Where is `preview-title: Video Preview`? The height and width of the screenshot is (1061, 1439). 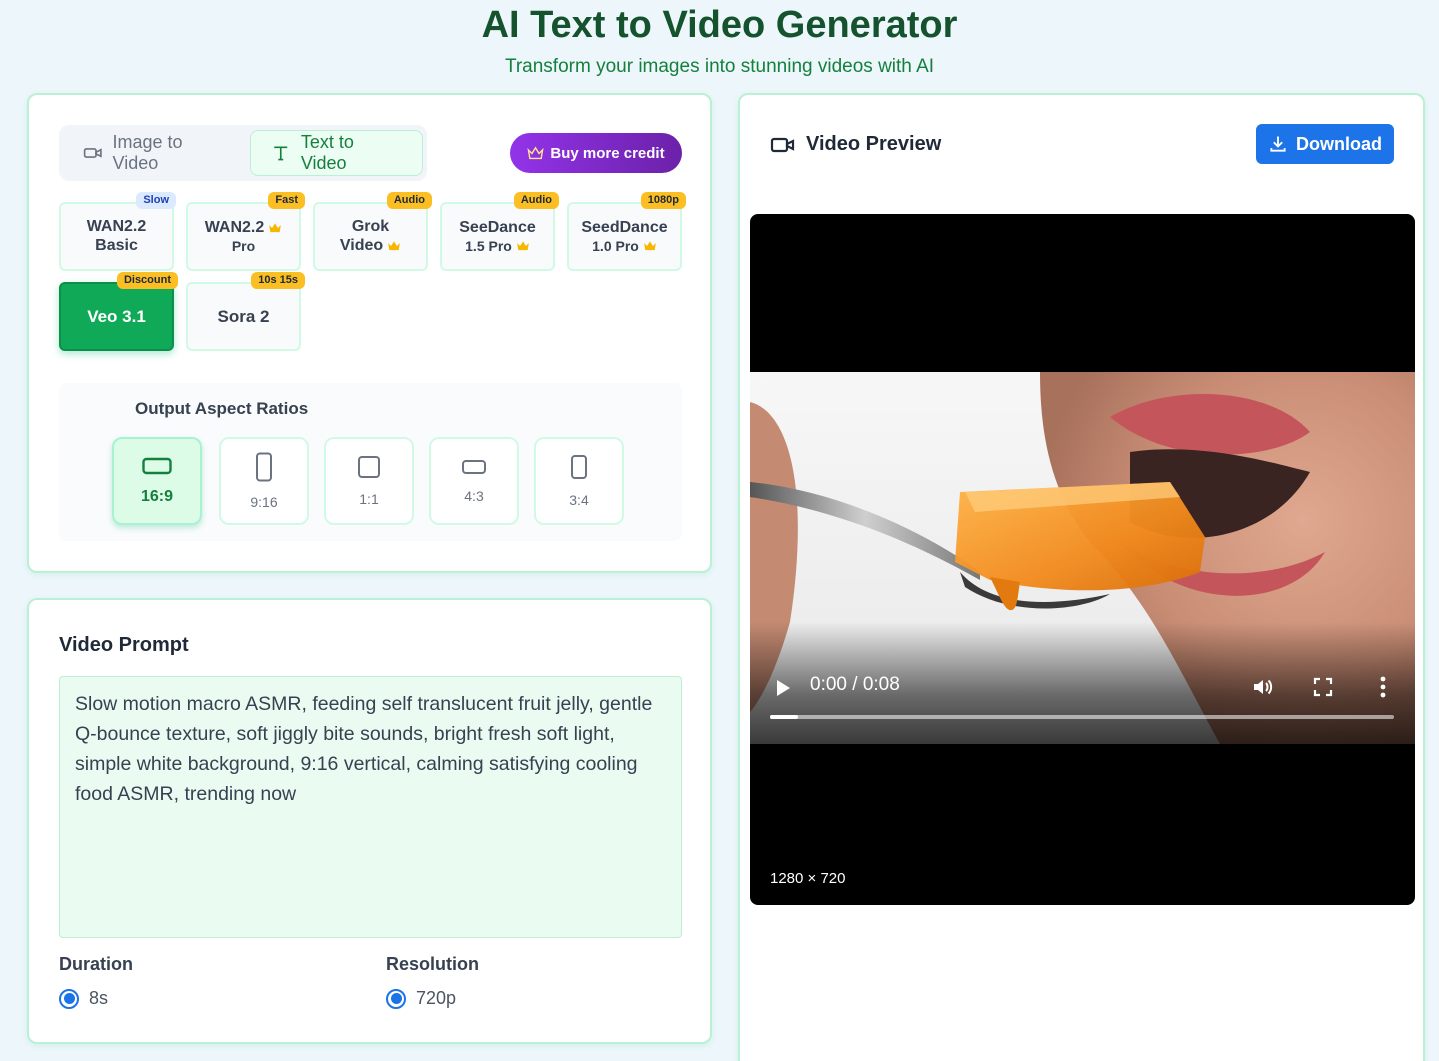 preview-title: Video Preview is located at coordinates (874, 144).